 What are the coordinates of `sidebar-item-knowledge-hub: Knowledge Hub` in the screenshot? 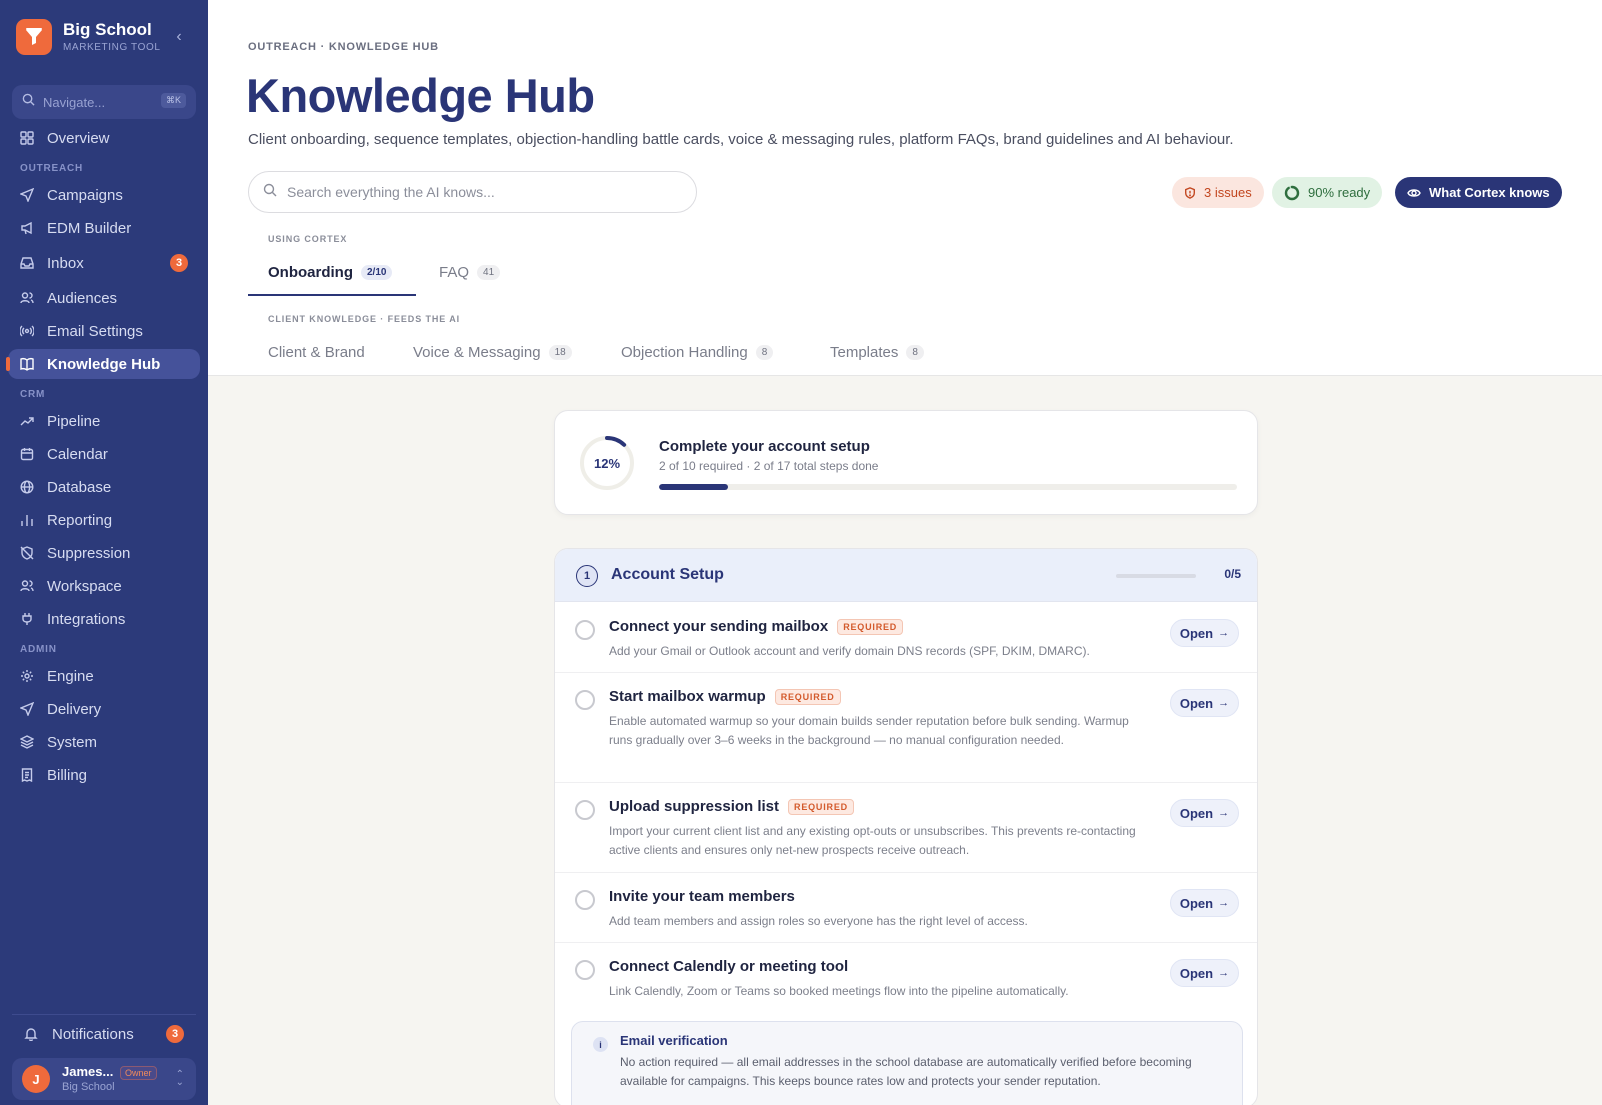 It's located at (103, 364).